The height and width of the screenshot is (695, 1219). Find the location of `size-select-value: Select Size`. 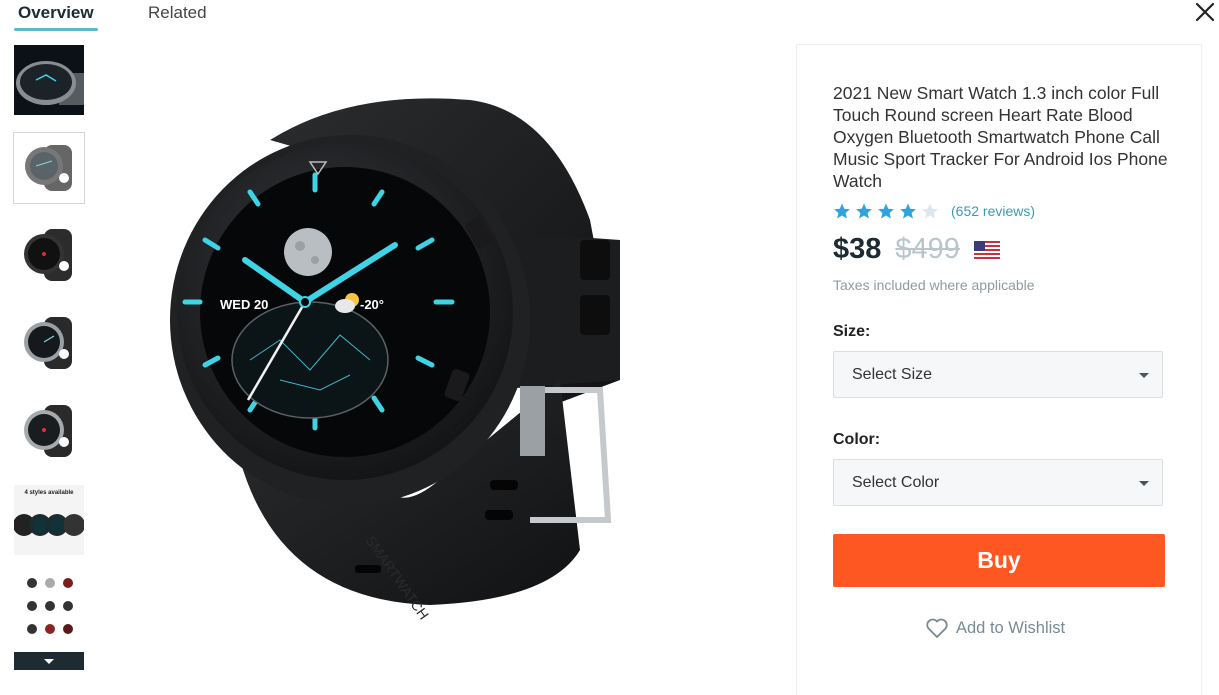

size-select-value: Select Size is located at coordinates (892, 374).